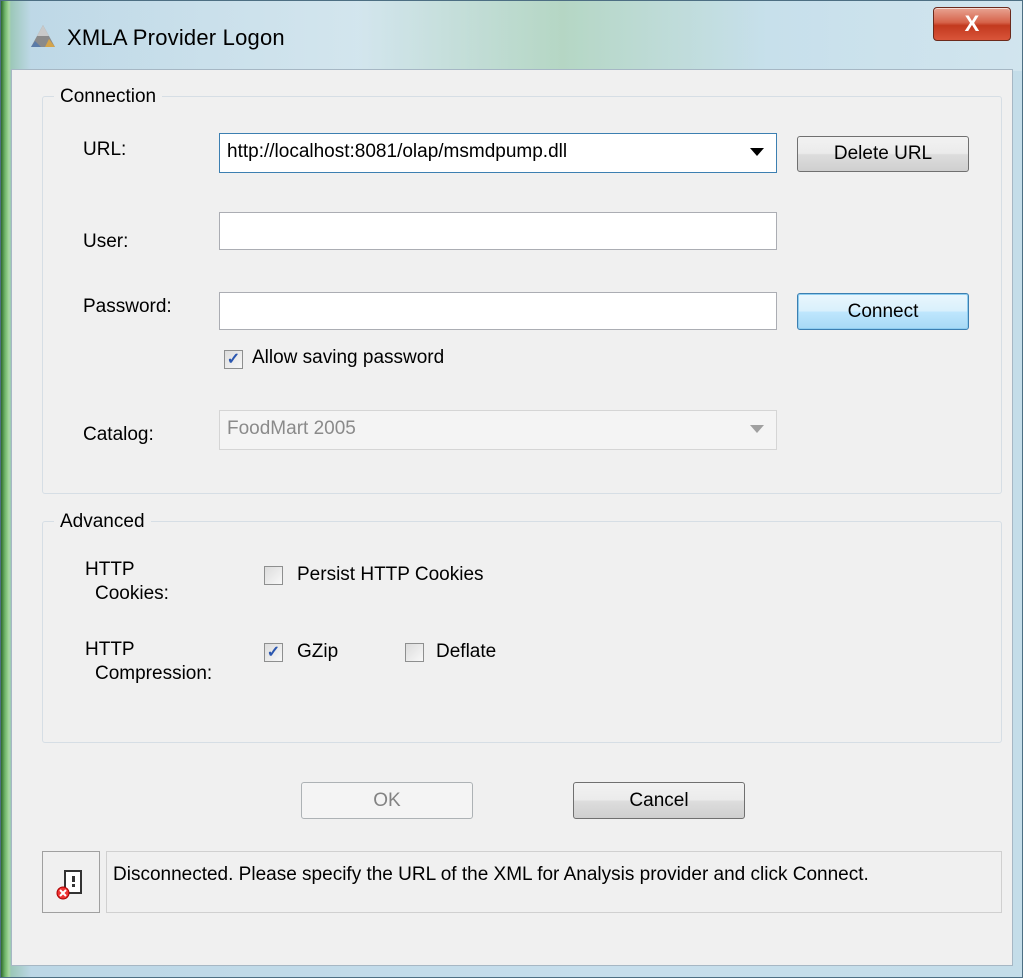 The width and height of the screenshot is (1023, 978). What do you see at coordinates (414, 652) in the screenshot?
I see `deflate-checkbox` at bounding box center [414, 652].